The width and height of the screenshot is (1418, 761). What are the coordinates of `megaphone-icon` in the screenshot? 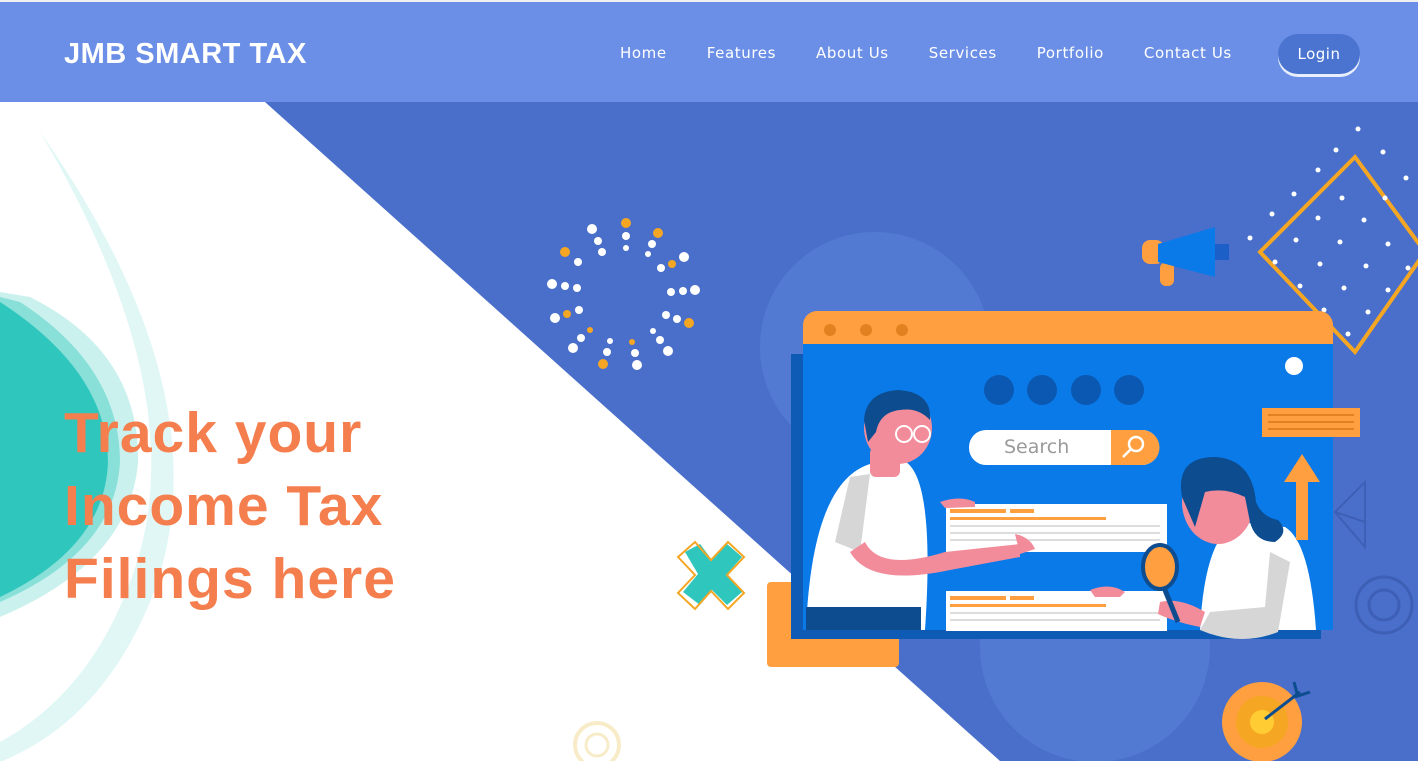 It's located at (1185, 256).